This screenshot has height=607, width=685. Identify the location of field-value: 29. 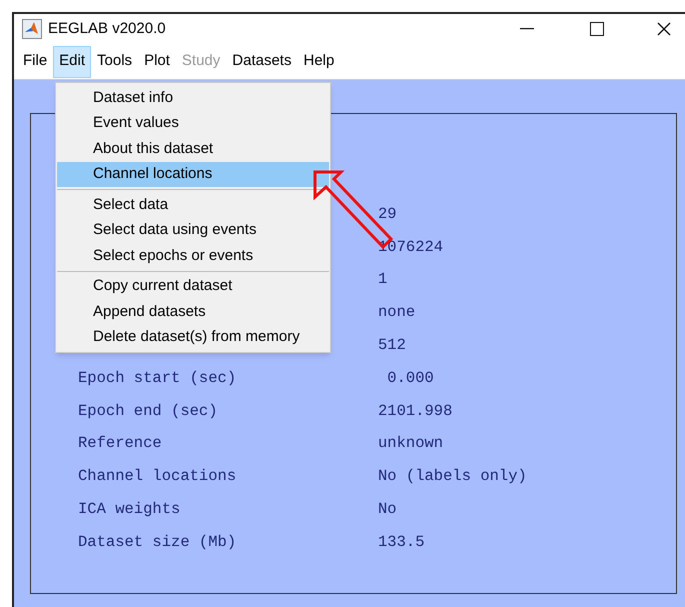
(387, 214).